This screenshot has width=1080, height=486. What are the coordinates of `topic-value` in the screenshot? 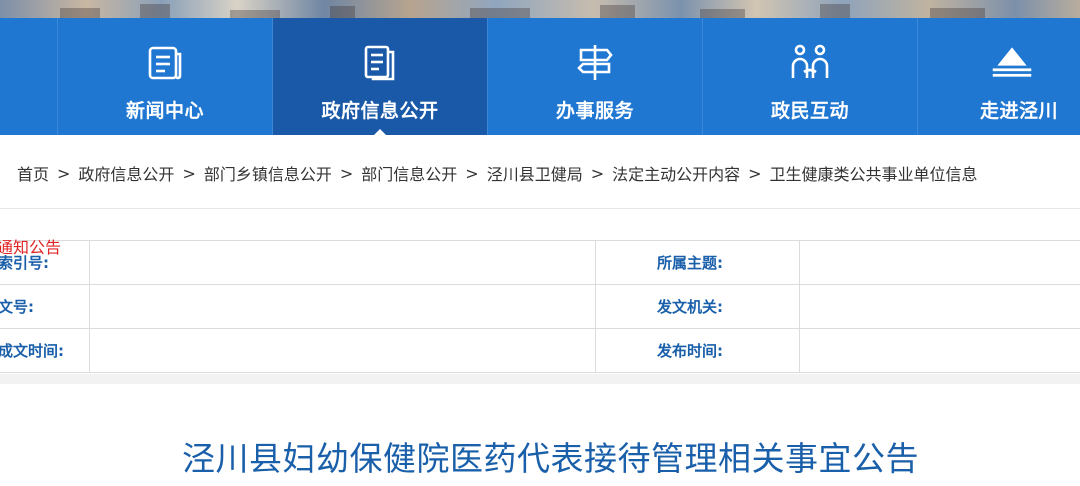 It's located at (940, 263).